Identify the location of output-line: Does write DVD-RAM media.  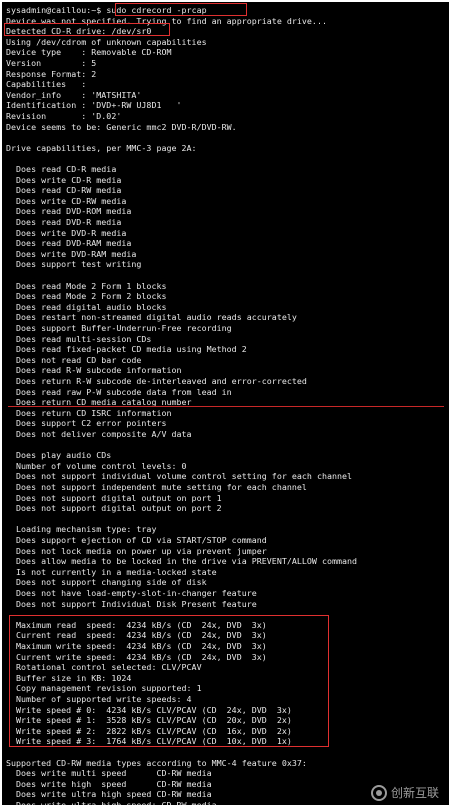
(71, 253).